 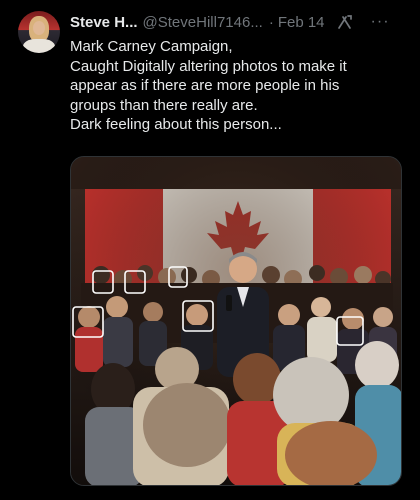 I want to click on tweet-text-line: groups than there really are., so click(x=164, y=105).